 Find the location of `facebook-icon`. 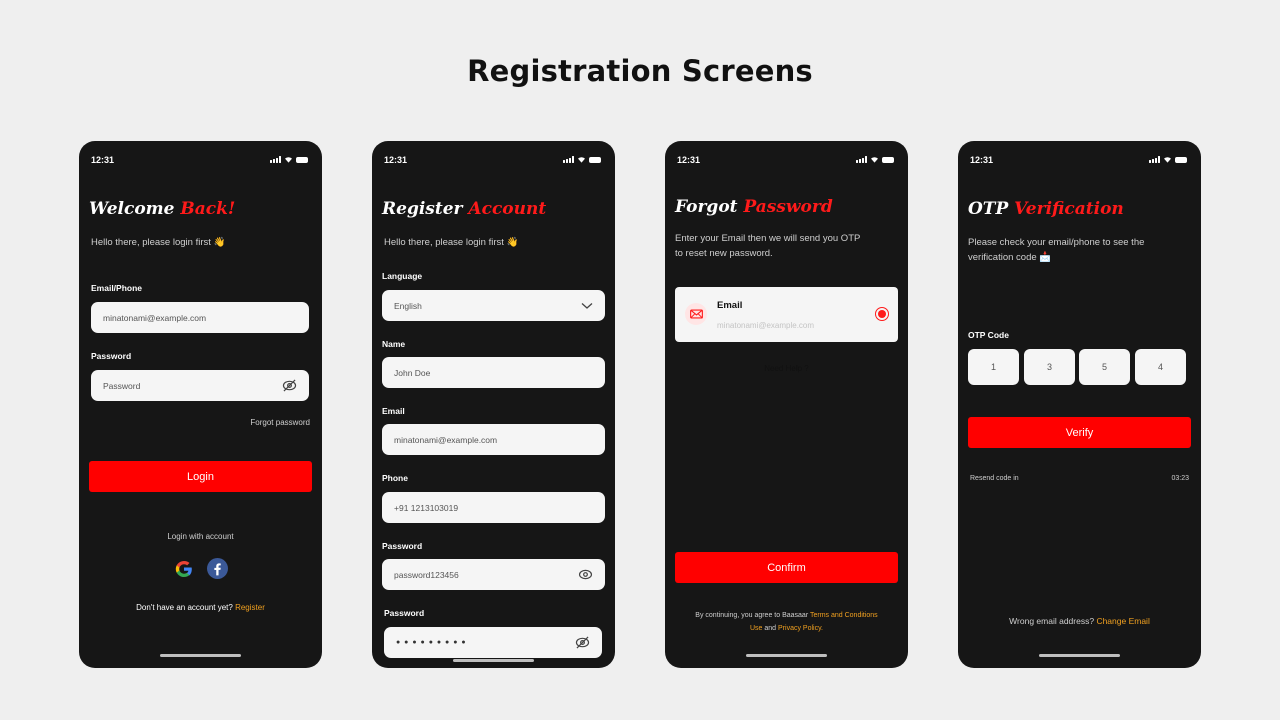

facebook-icon is located at coordinates (217, 568).